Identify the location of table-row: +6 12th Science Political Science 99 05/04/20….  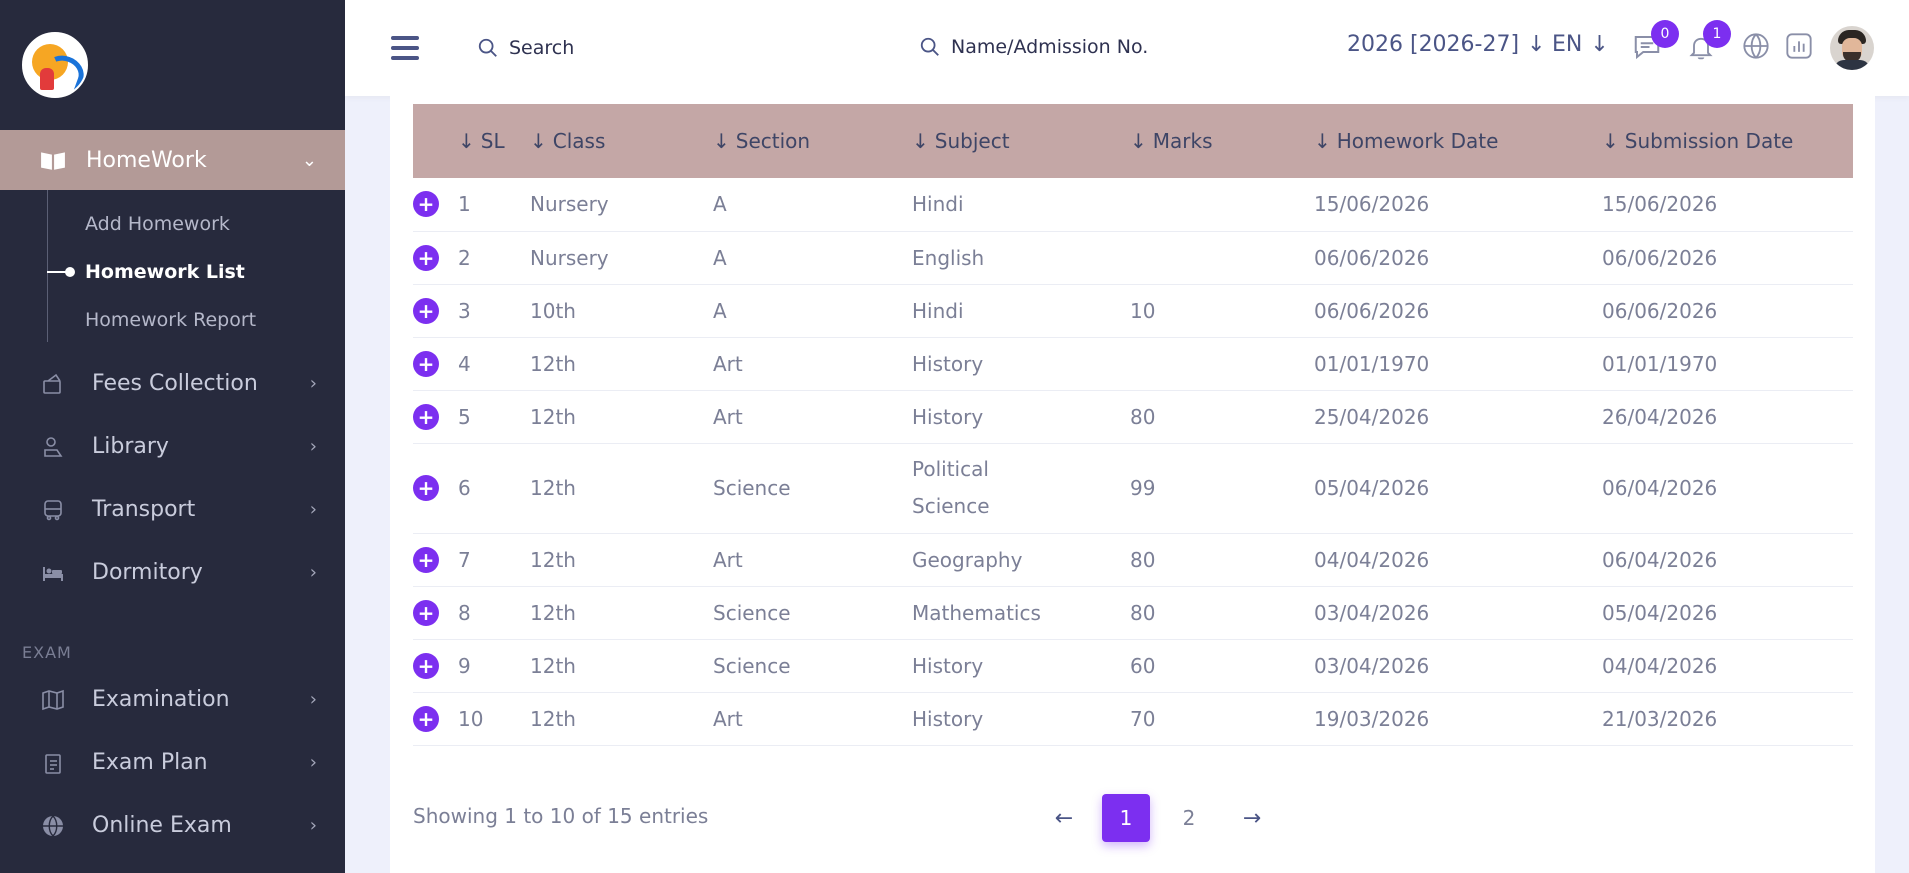
(1133, 488).